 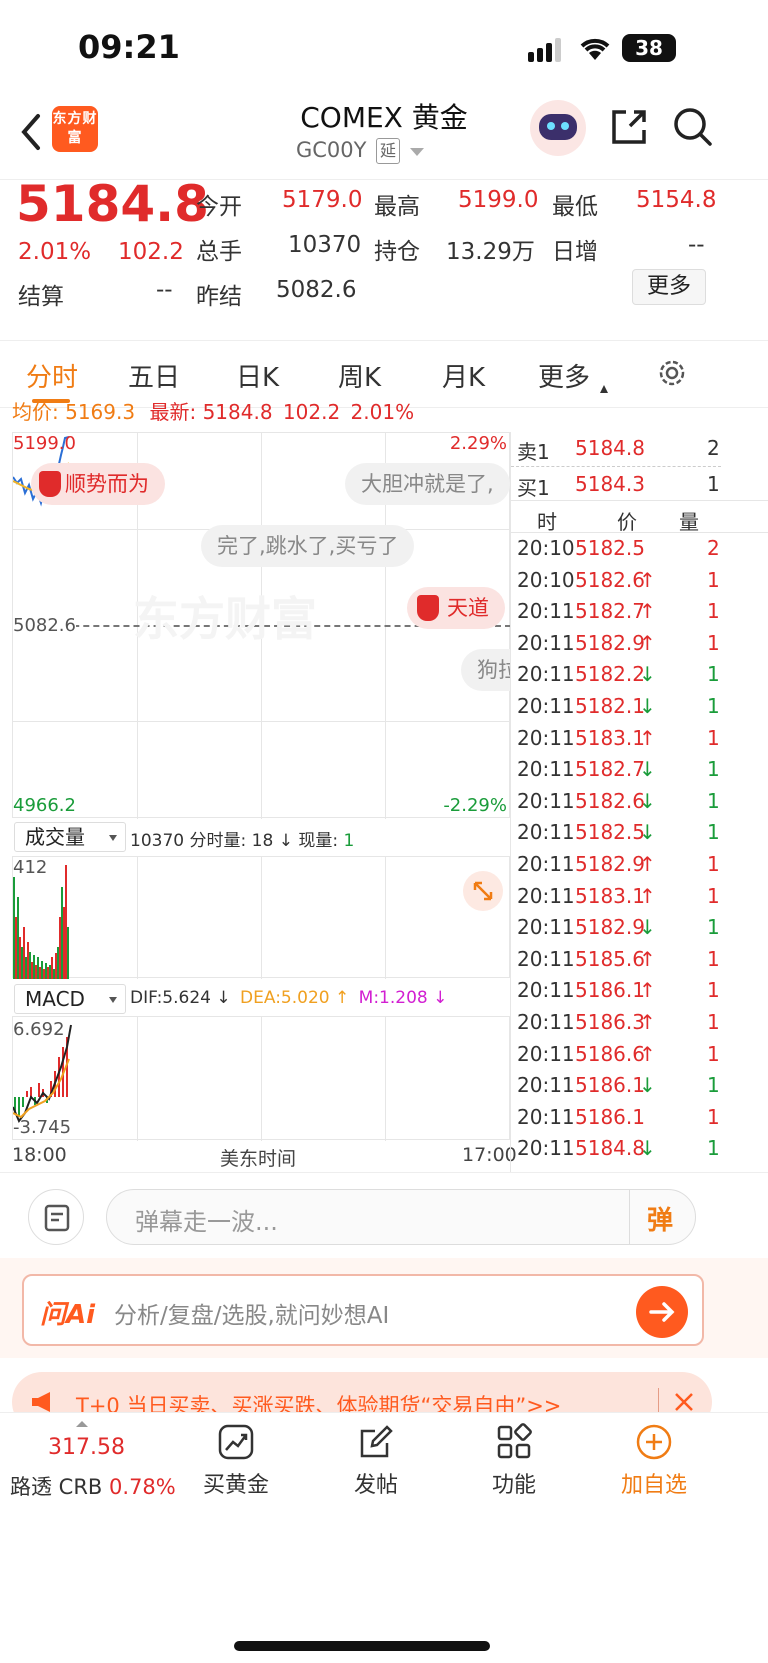 What do you see at coordinates (662, 1312) in the screenshot?
I see `arrow-right-icon` at bounding box center [662, 1312].